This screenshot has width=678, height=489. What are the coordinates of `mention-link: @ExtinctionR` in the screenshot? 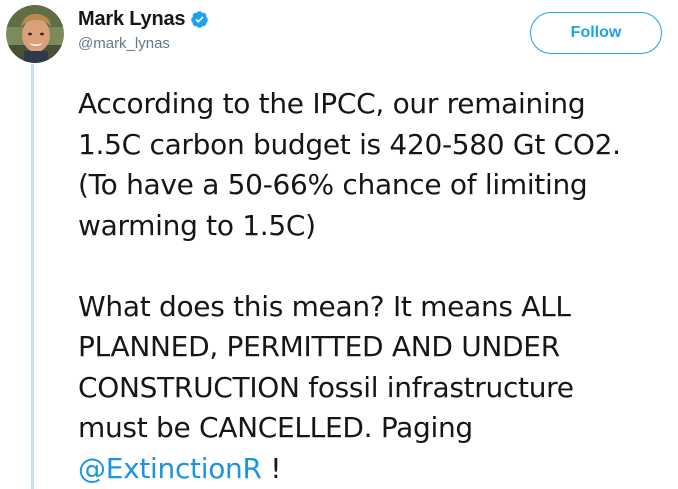 It's located at (170, 468).